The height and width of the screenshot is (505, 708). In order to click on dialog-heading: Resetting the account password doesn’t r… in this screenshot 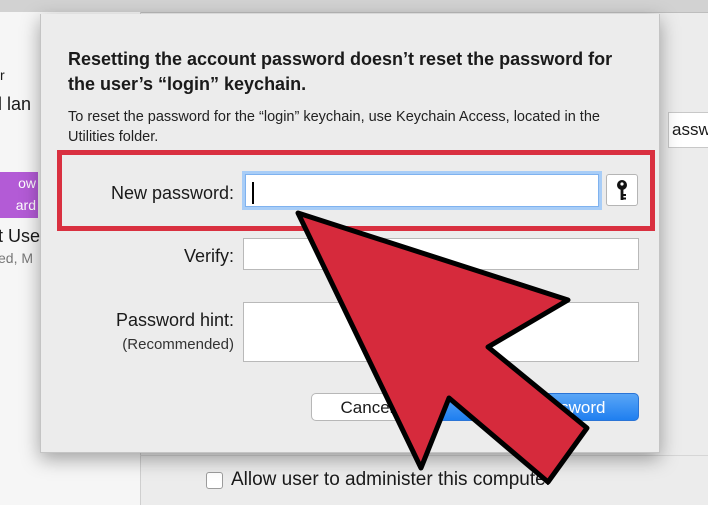, I will do `click(340, 71)`.